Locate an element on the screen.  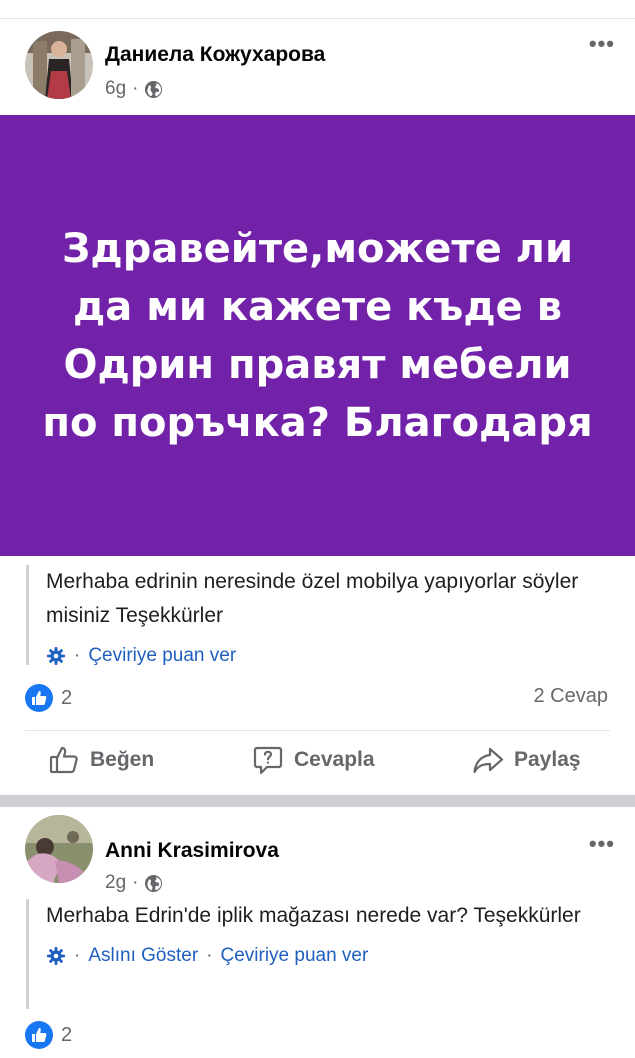
post-actions: Beğen Cevapla Paylaş is located at coordinates (317, 764).